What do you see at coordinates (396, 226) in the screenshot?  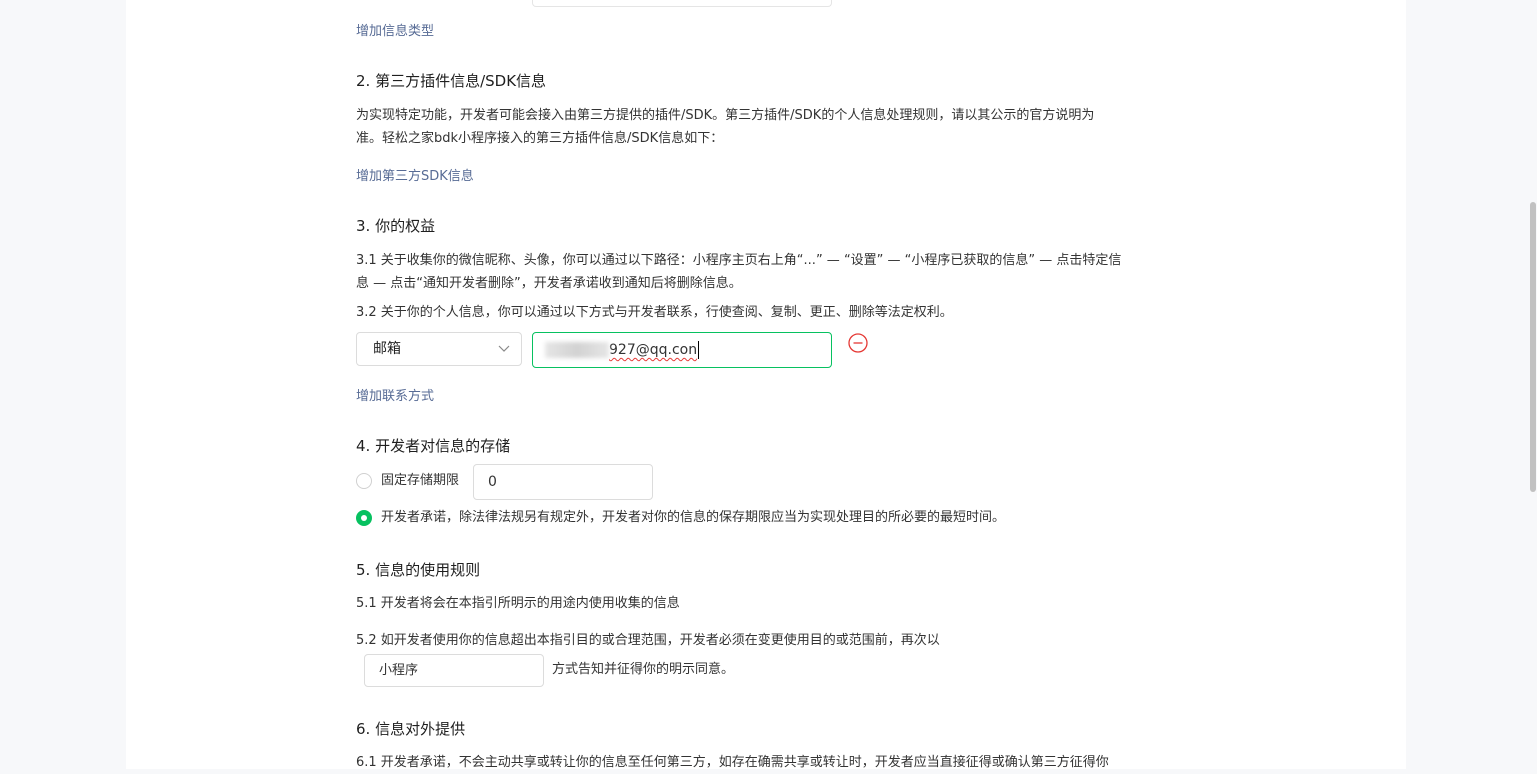 I see `section-3-title: 3. 你的权益` at bounding box center [396, 226].